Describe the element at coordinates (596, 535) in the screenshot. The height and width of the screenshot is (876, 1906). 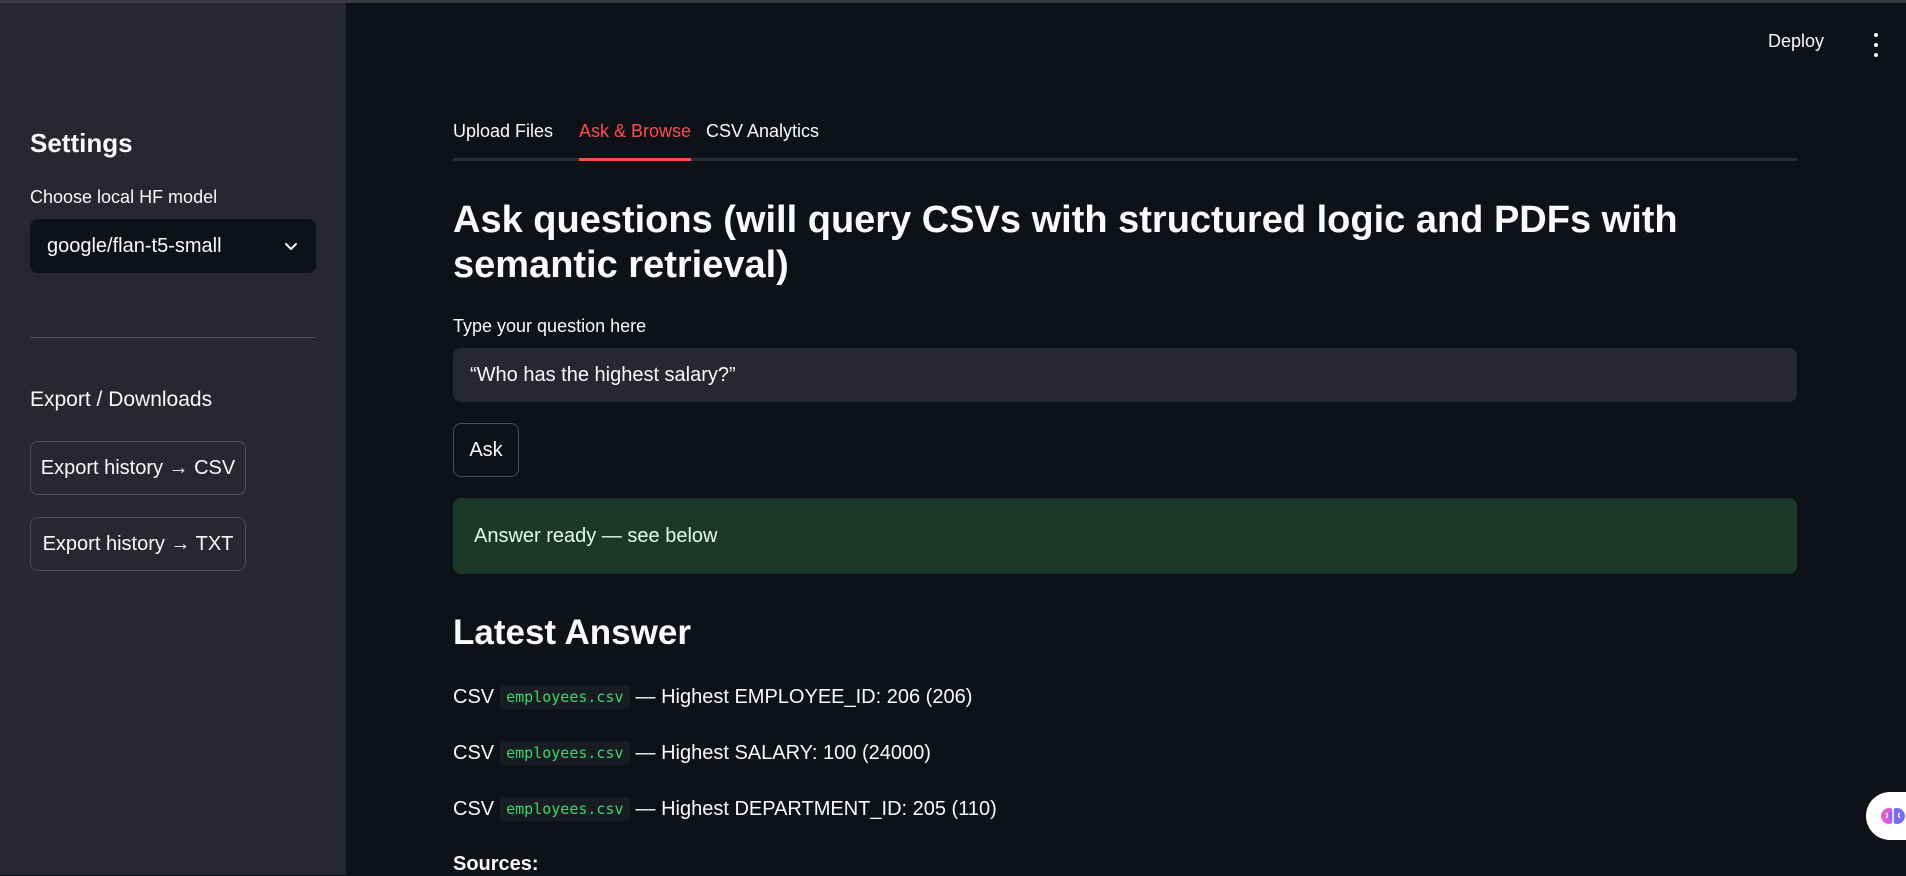
I see `success-alert-text: Answer ready — see below` at that location.